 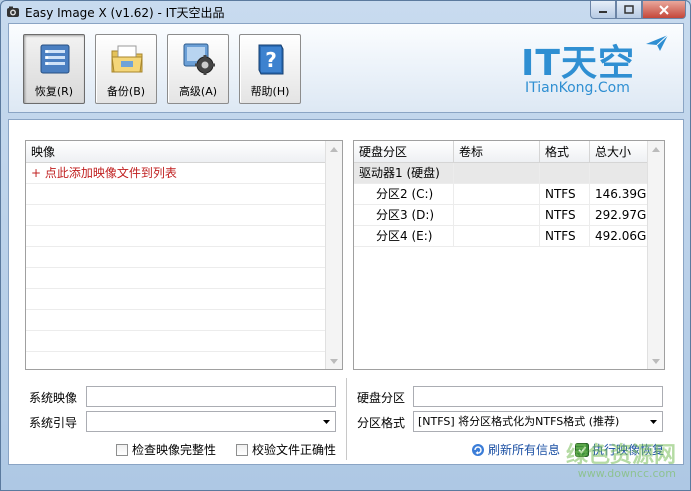 I want to click on maximize-icon, so click(x=629, y=9).